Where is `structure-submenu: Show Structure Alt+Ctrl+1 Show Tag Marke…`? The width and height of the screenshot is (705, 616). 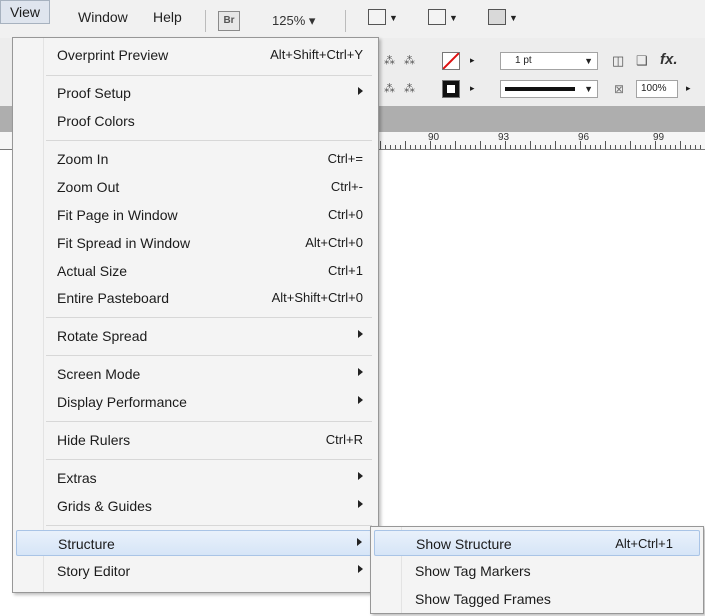
structure-submenu: Show Structure Alt+Ctrl+1 Show Tag Marke… is located at coordinates (537, 570).